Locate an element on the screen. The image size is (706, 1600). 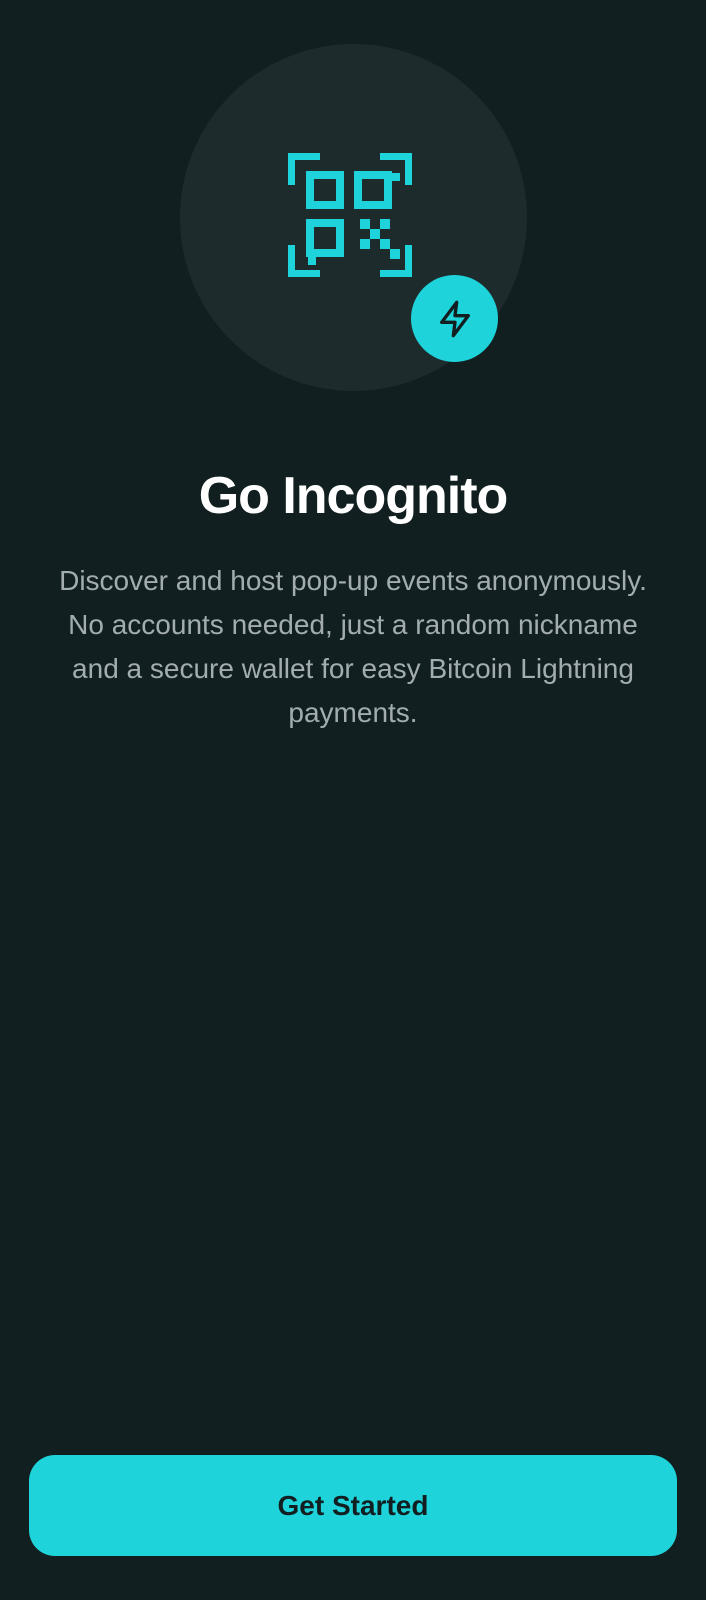
lightning-badge is located at coordinates (454, 318).